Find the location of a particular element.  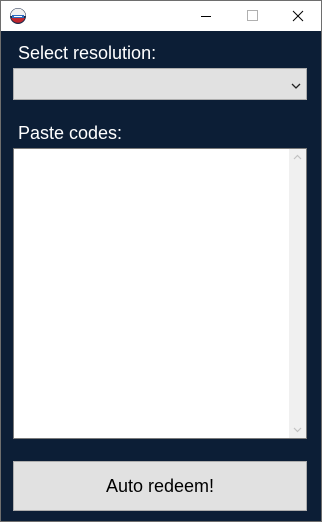

minimize-button is located at coordinates (206, 16).